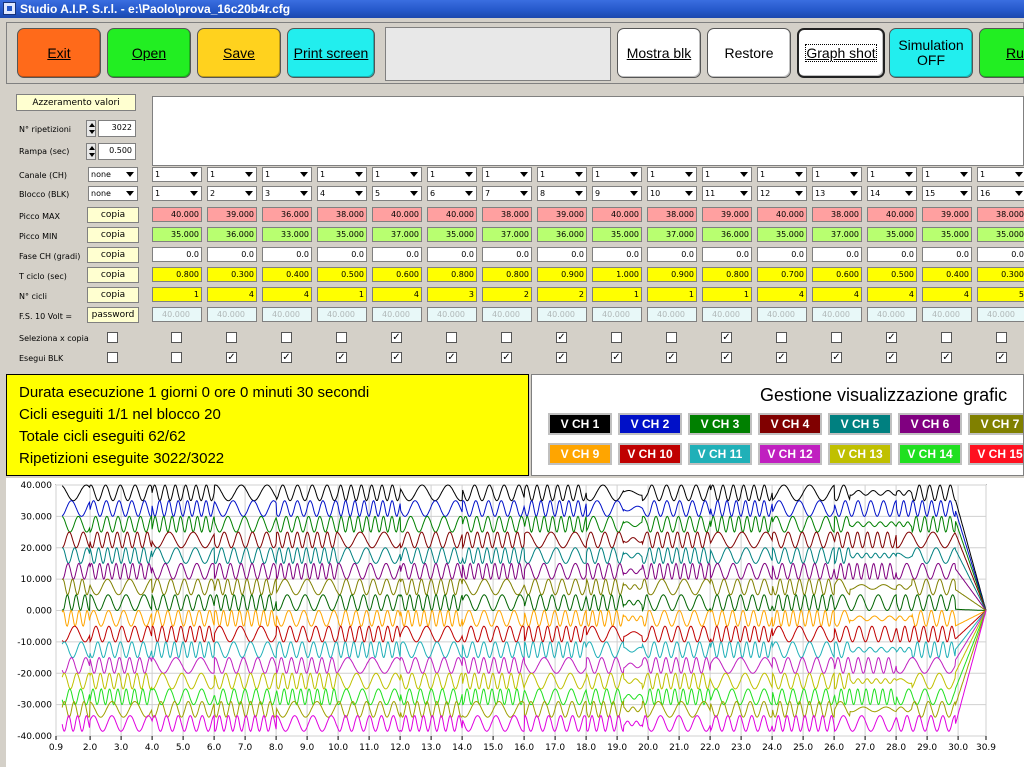 The width and height of the screenshot is (1024, 767). What do you see at coordinates (452, 193) in the screenshot?
I see `block-combo: 6` at bounding box center [452, 193].